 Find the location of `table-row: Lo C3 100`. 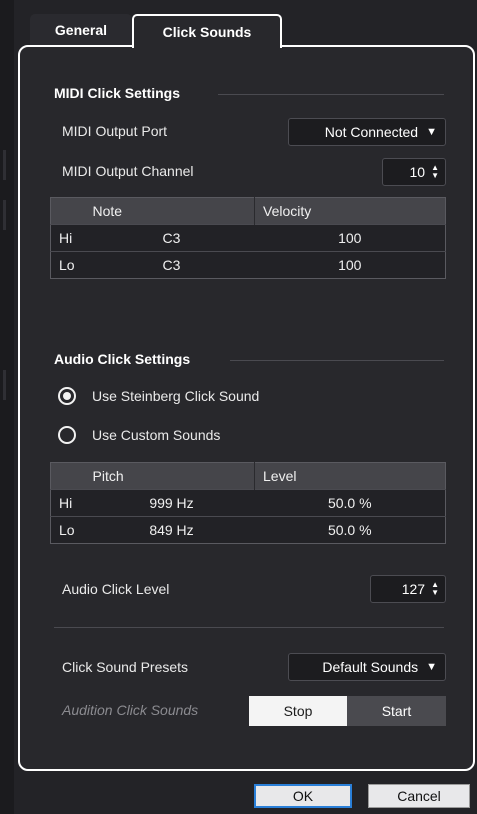

table-row: Lo C3 100 is located at coordinates (248, 265).